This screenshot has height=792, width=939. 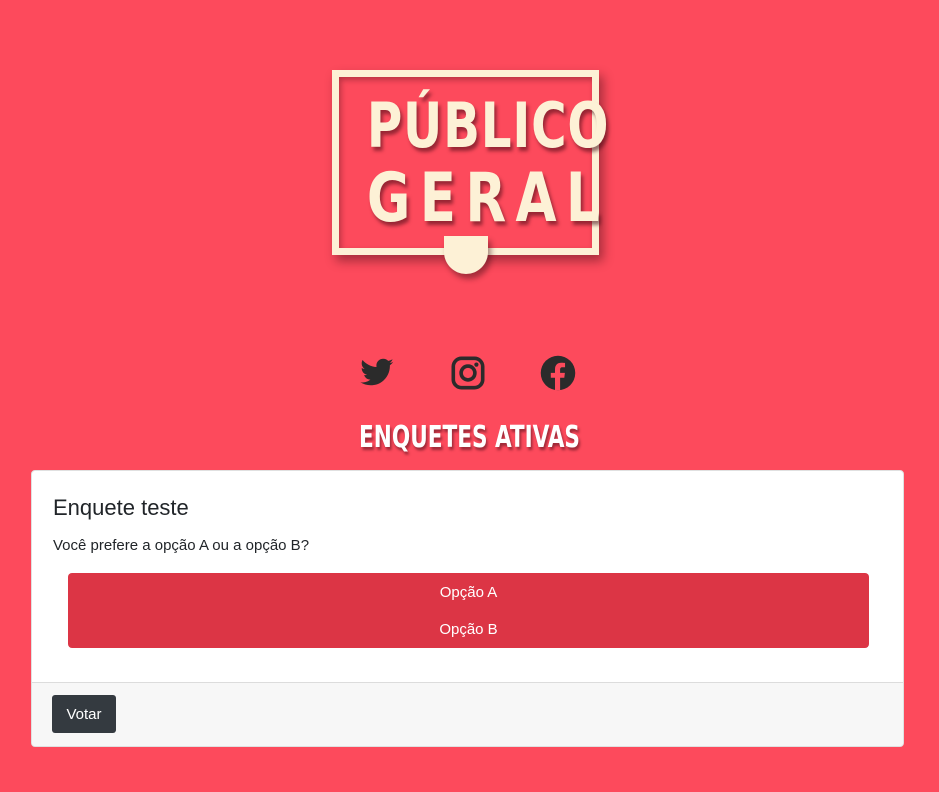 I want to click on poll-options: Opção A Opção B, so click(x=468, y=610).